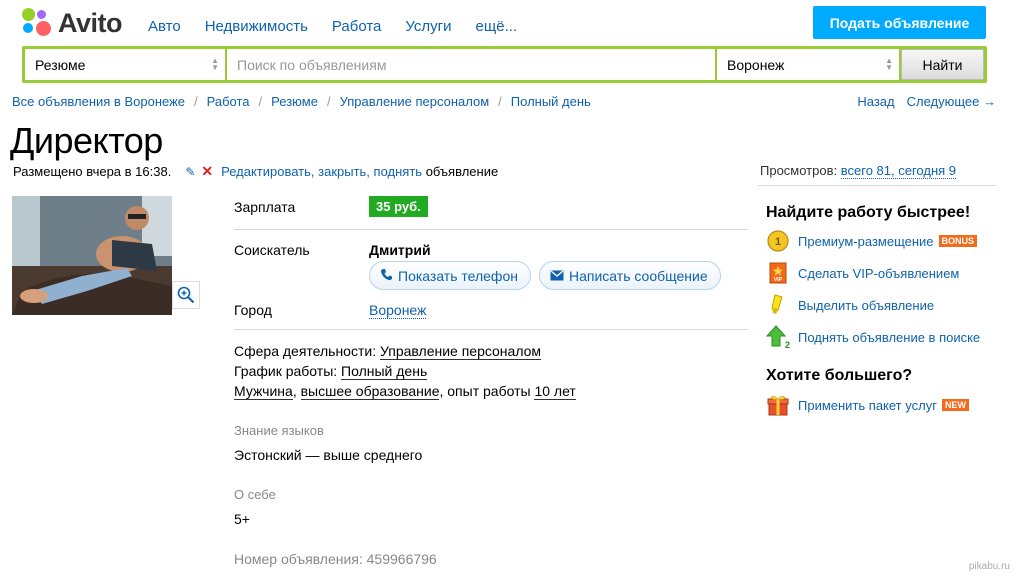  I want to click on photo-image, so click(92, 255).